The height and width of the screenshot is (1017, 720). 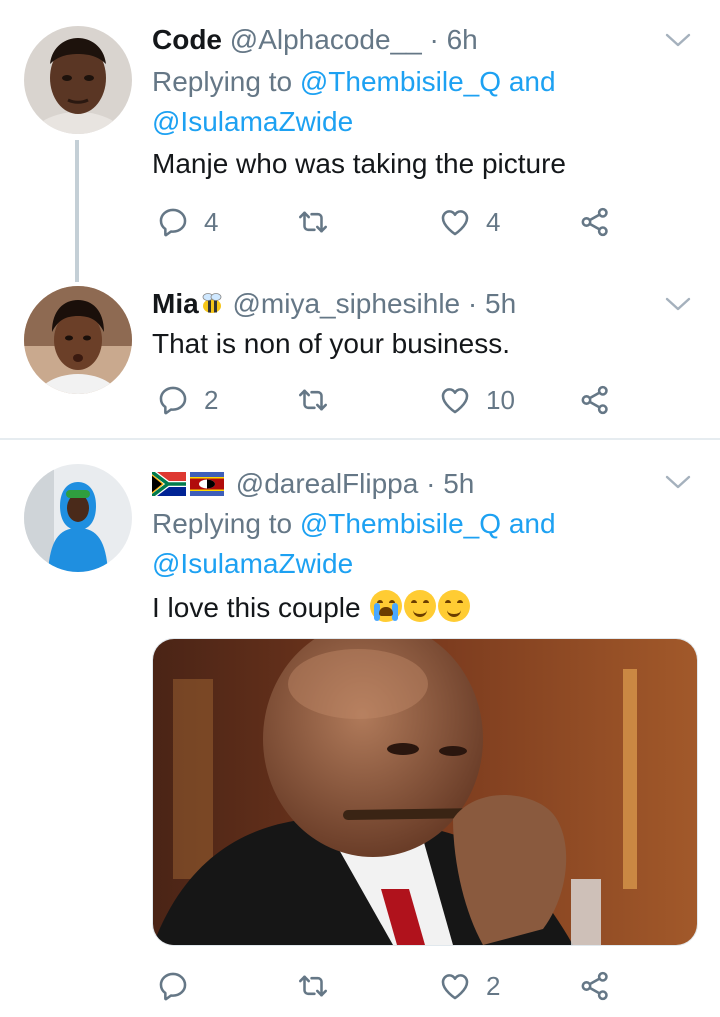 I want to click on south-africa-flag-icon, so click(x=169, y=484).